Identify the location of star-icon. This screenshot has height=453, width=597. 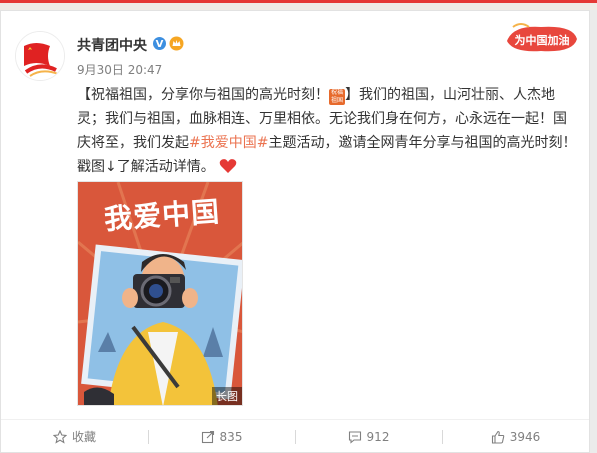
(59, 436).